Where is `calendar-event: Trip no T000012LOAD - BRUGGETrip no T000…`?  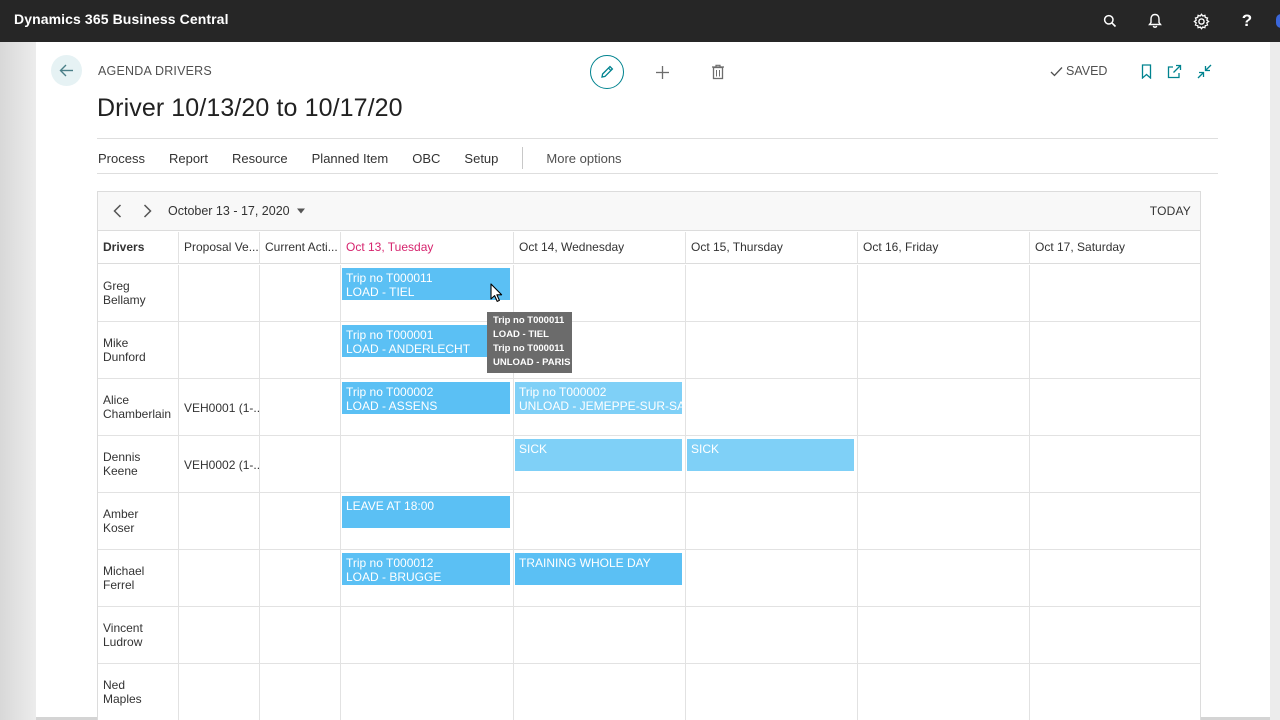 calendar-event: Trip no T000012LOAD - BRUGGETrip no T000… is located at coordinates (426, 569).